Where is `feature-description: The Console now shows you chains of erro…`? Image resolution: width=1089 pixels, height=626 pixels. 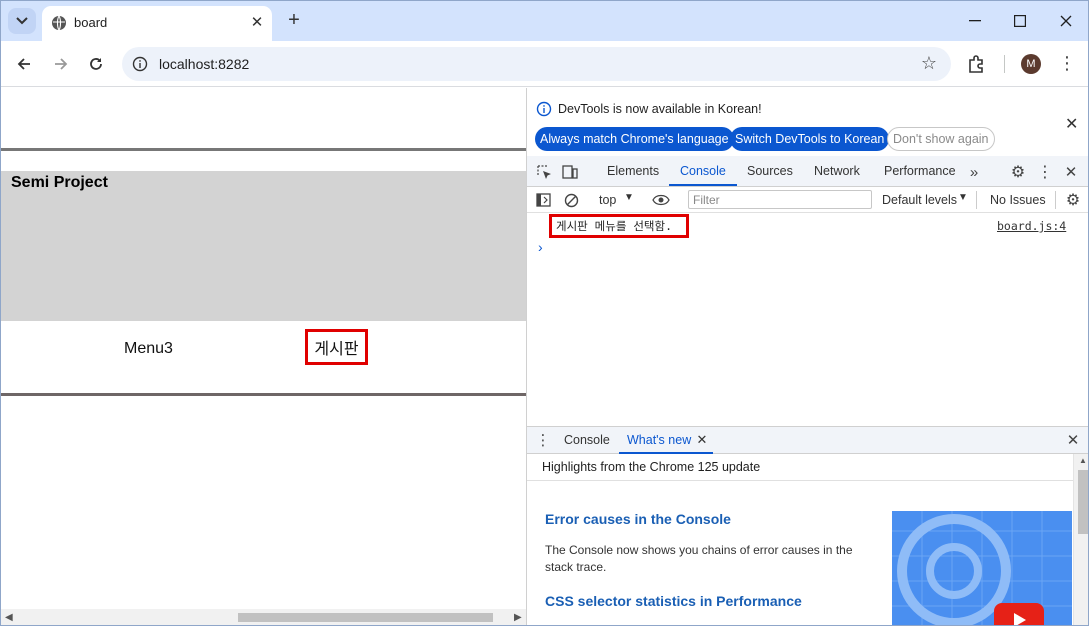 feature-description: The Console now shows you chains of erro… is located at coordinates (699, 558).